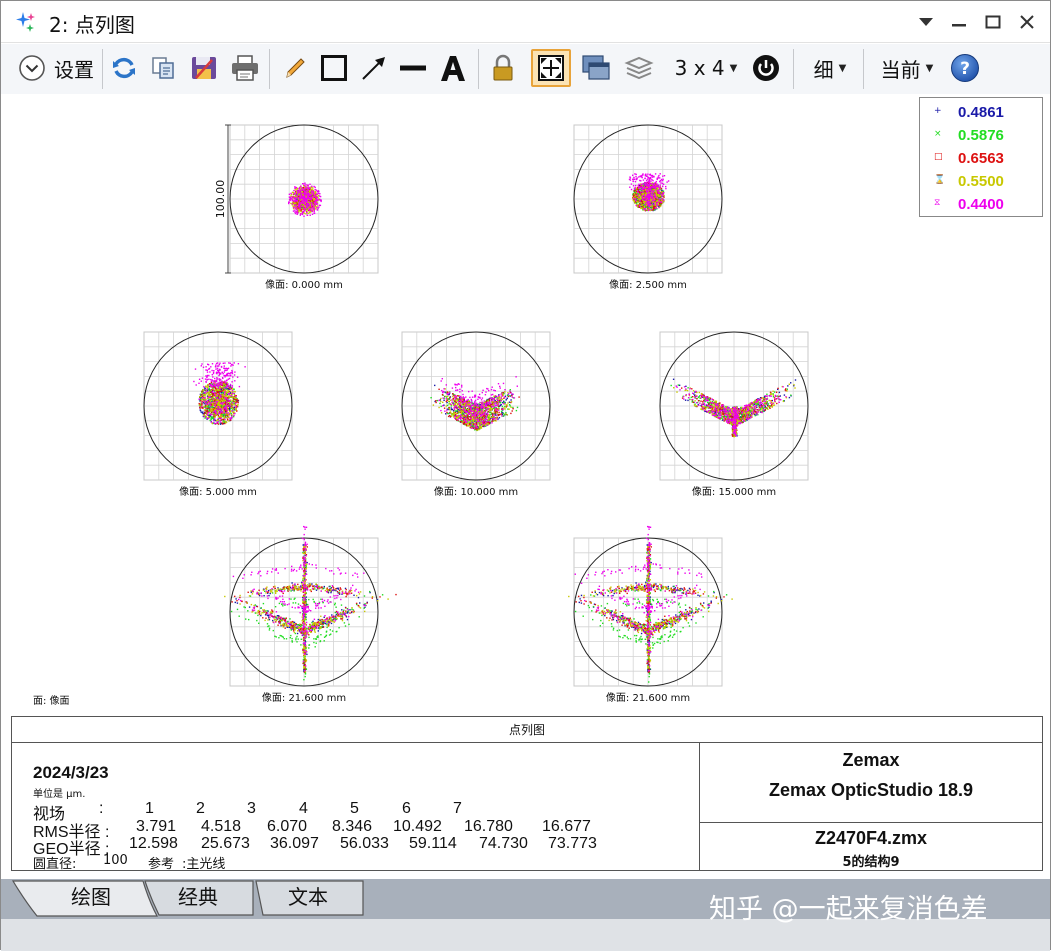 This screenshot has height=951, width=1051. What do you see at coordinates (334, 68) in the screenshot?
I see `draw-rectangle-button` at bounding box center [334, 68].